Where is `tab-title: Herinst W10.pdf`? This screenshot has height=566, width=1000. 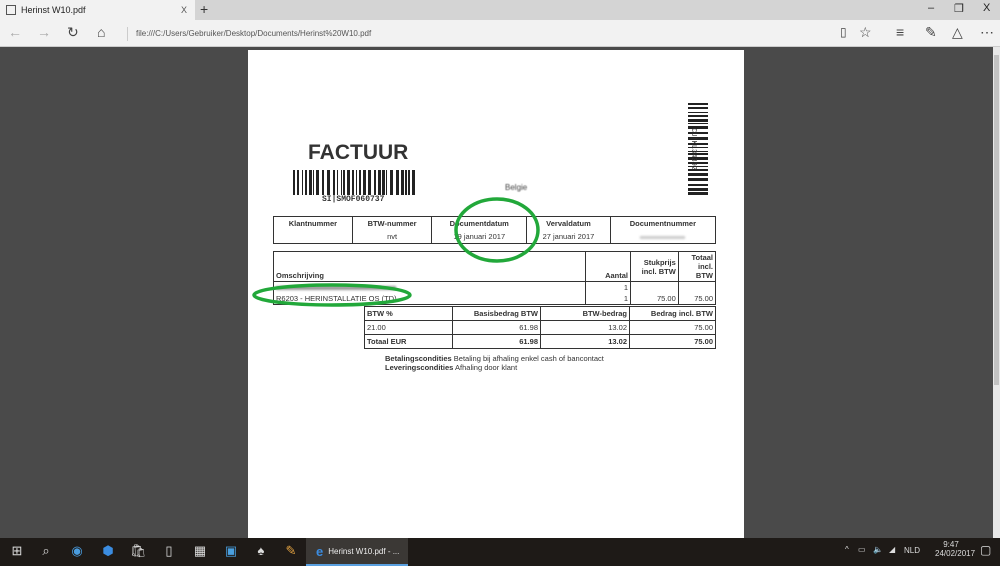 tab-title: Herinst W10.pdf is located at coordinates (53, 10).